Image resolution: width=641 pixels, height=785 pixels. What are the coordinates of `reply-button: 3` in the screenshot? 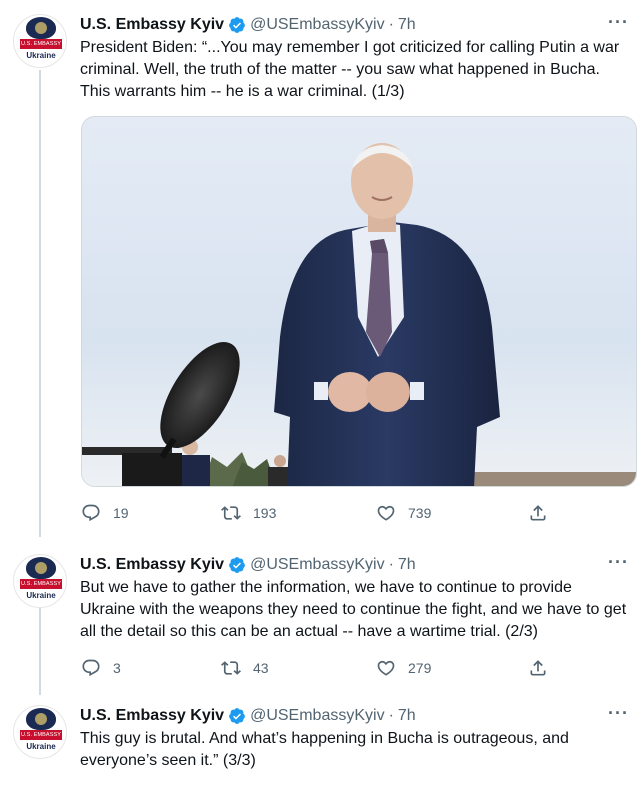 It's located at (101, 668).